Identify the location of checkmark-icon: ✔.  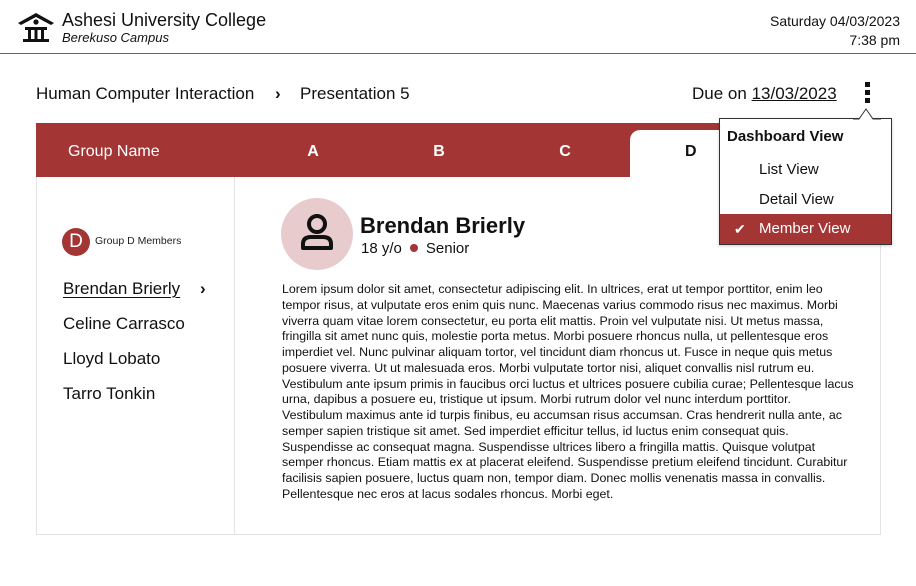
(740, 229).